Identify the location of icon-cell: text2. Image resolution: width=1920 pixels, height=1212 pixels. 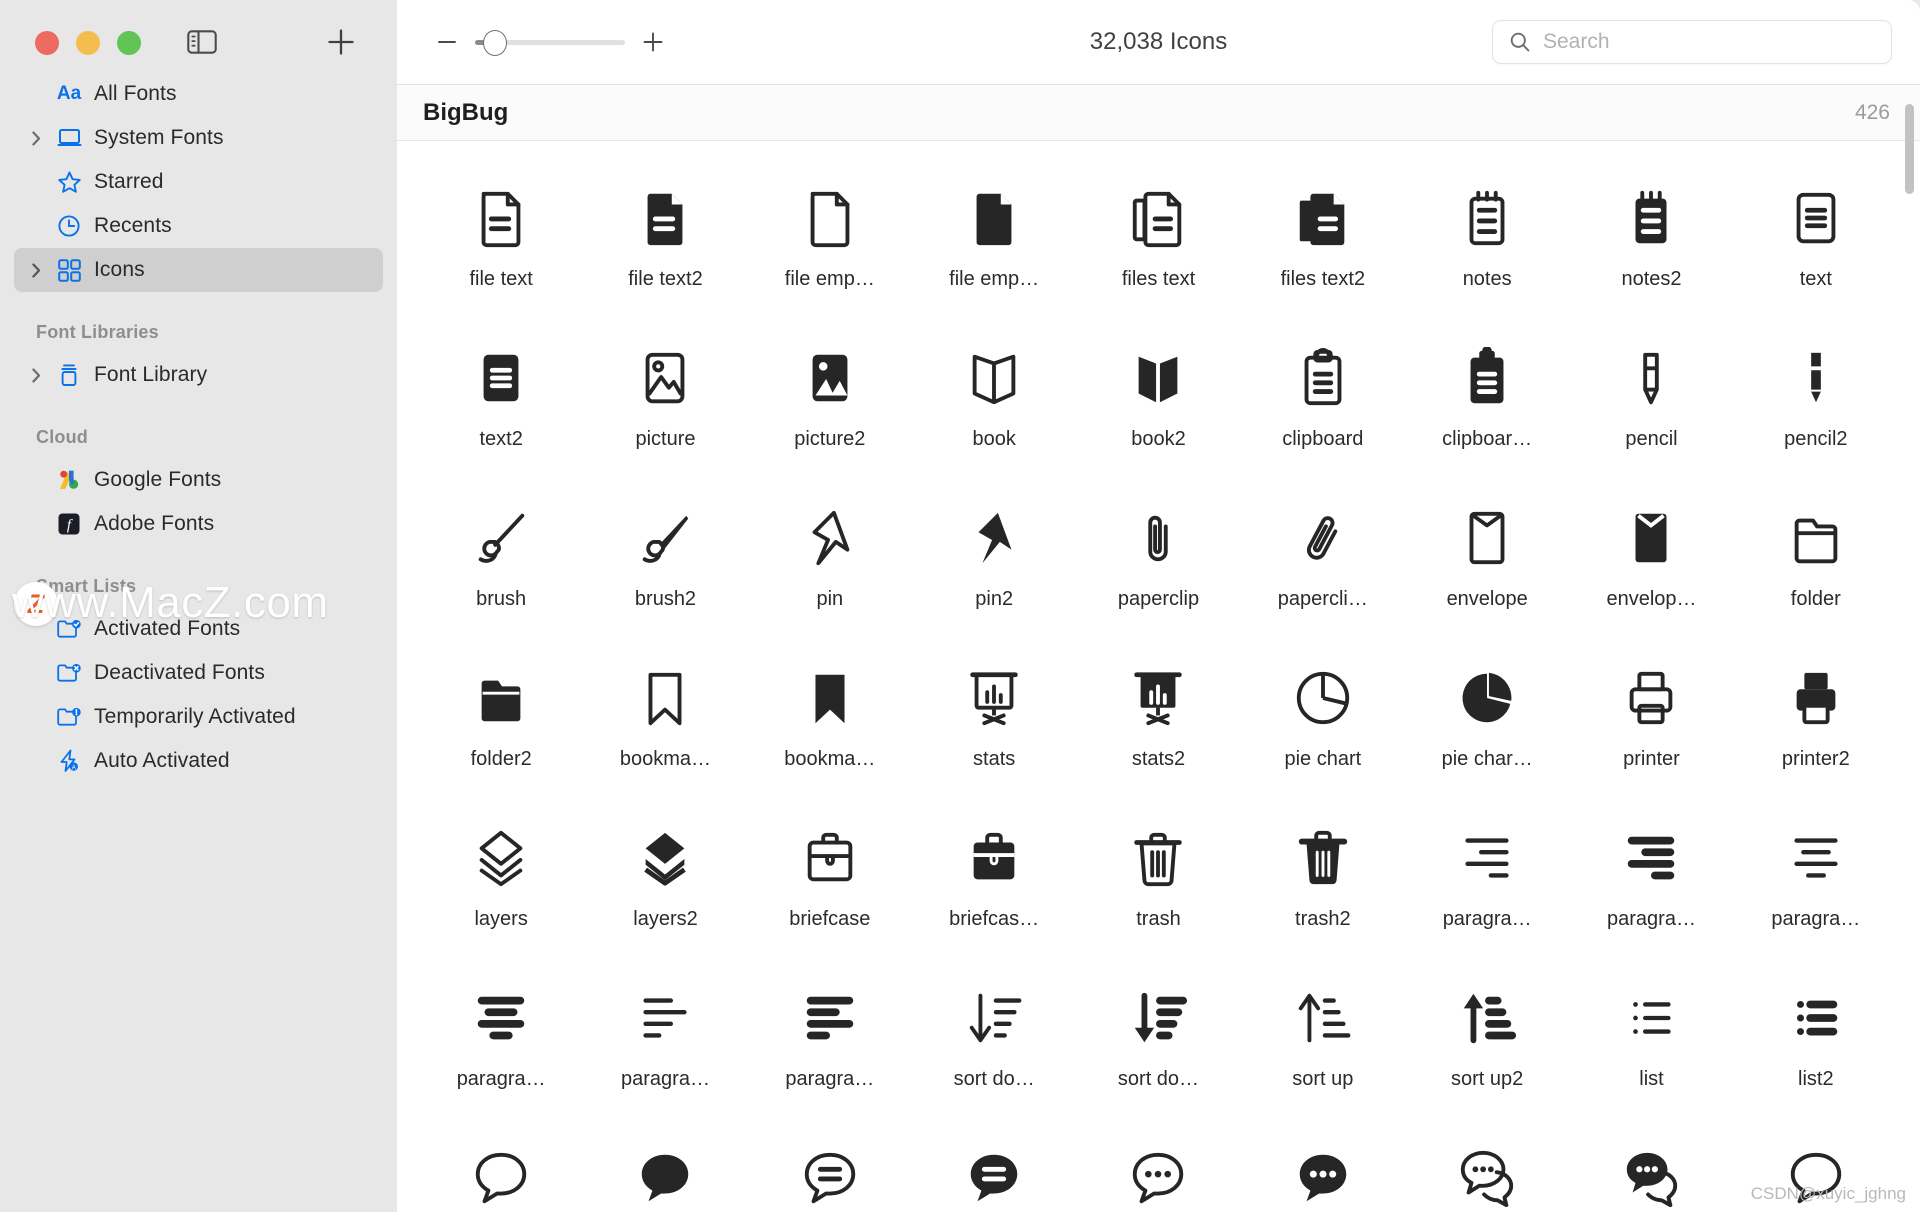
(501, 404).